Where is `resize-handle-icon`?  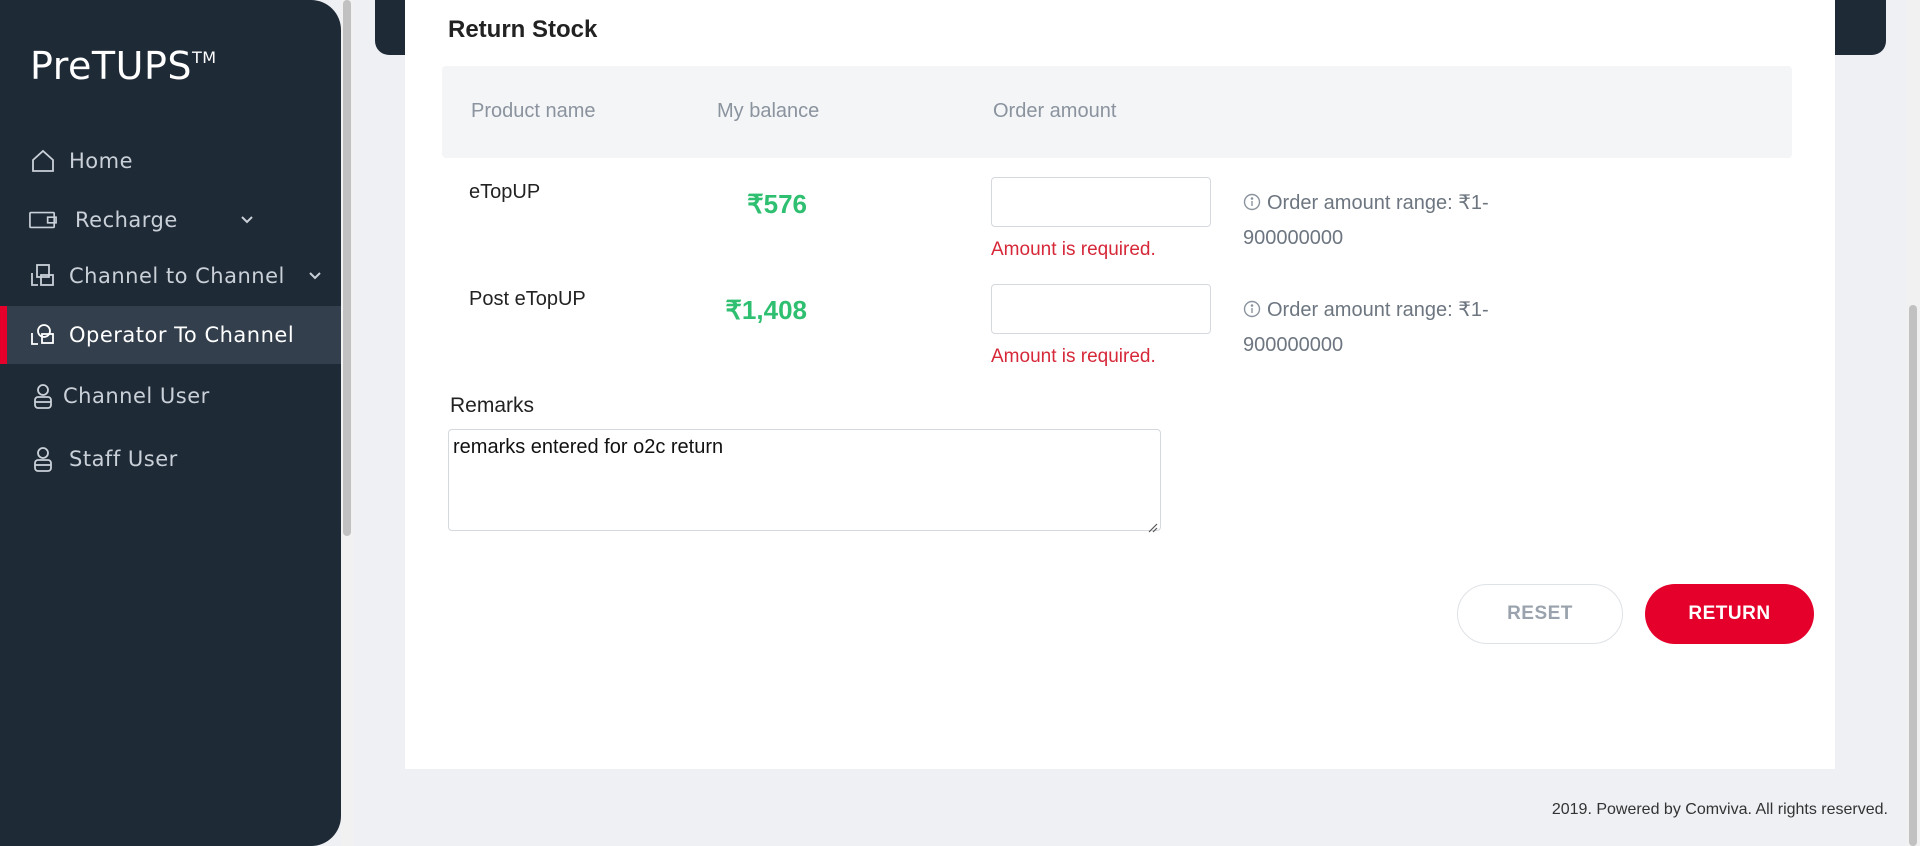
resize-handle-icon is located at coordinates (1152, 524).